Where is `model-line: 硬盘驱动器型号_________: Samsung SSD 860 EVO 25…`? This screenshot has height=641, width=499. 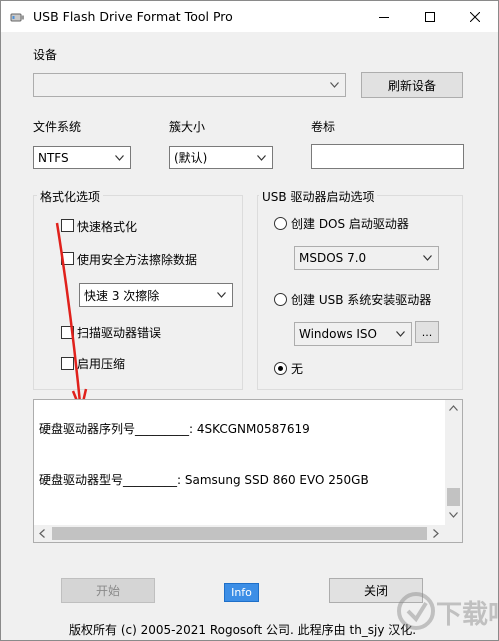 model-line: 硬盘驱动器型号_________: Samsung SSD 860 EVO 25… is located at coordinates (204, 480).